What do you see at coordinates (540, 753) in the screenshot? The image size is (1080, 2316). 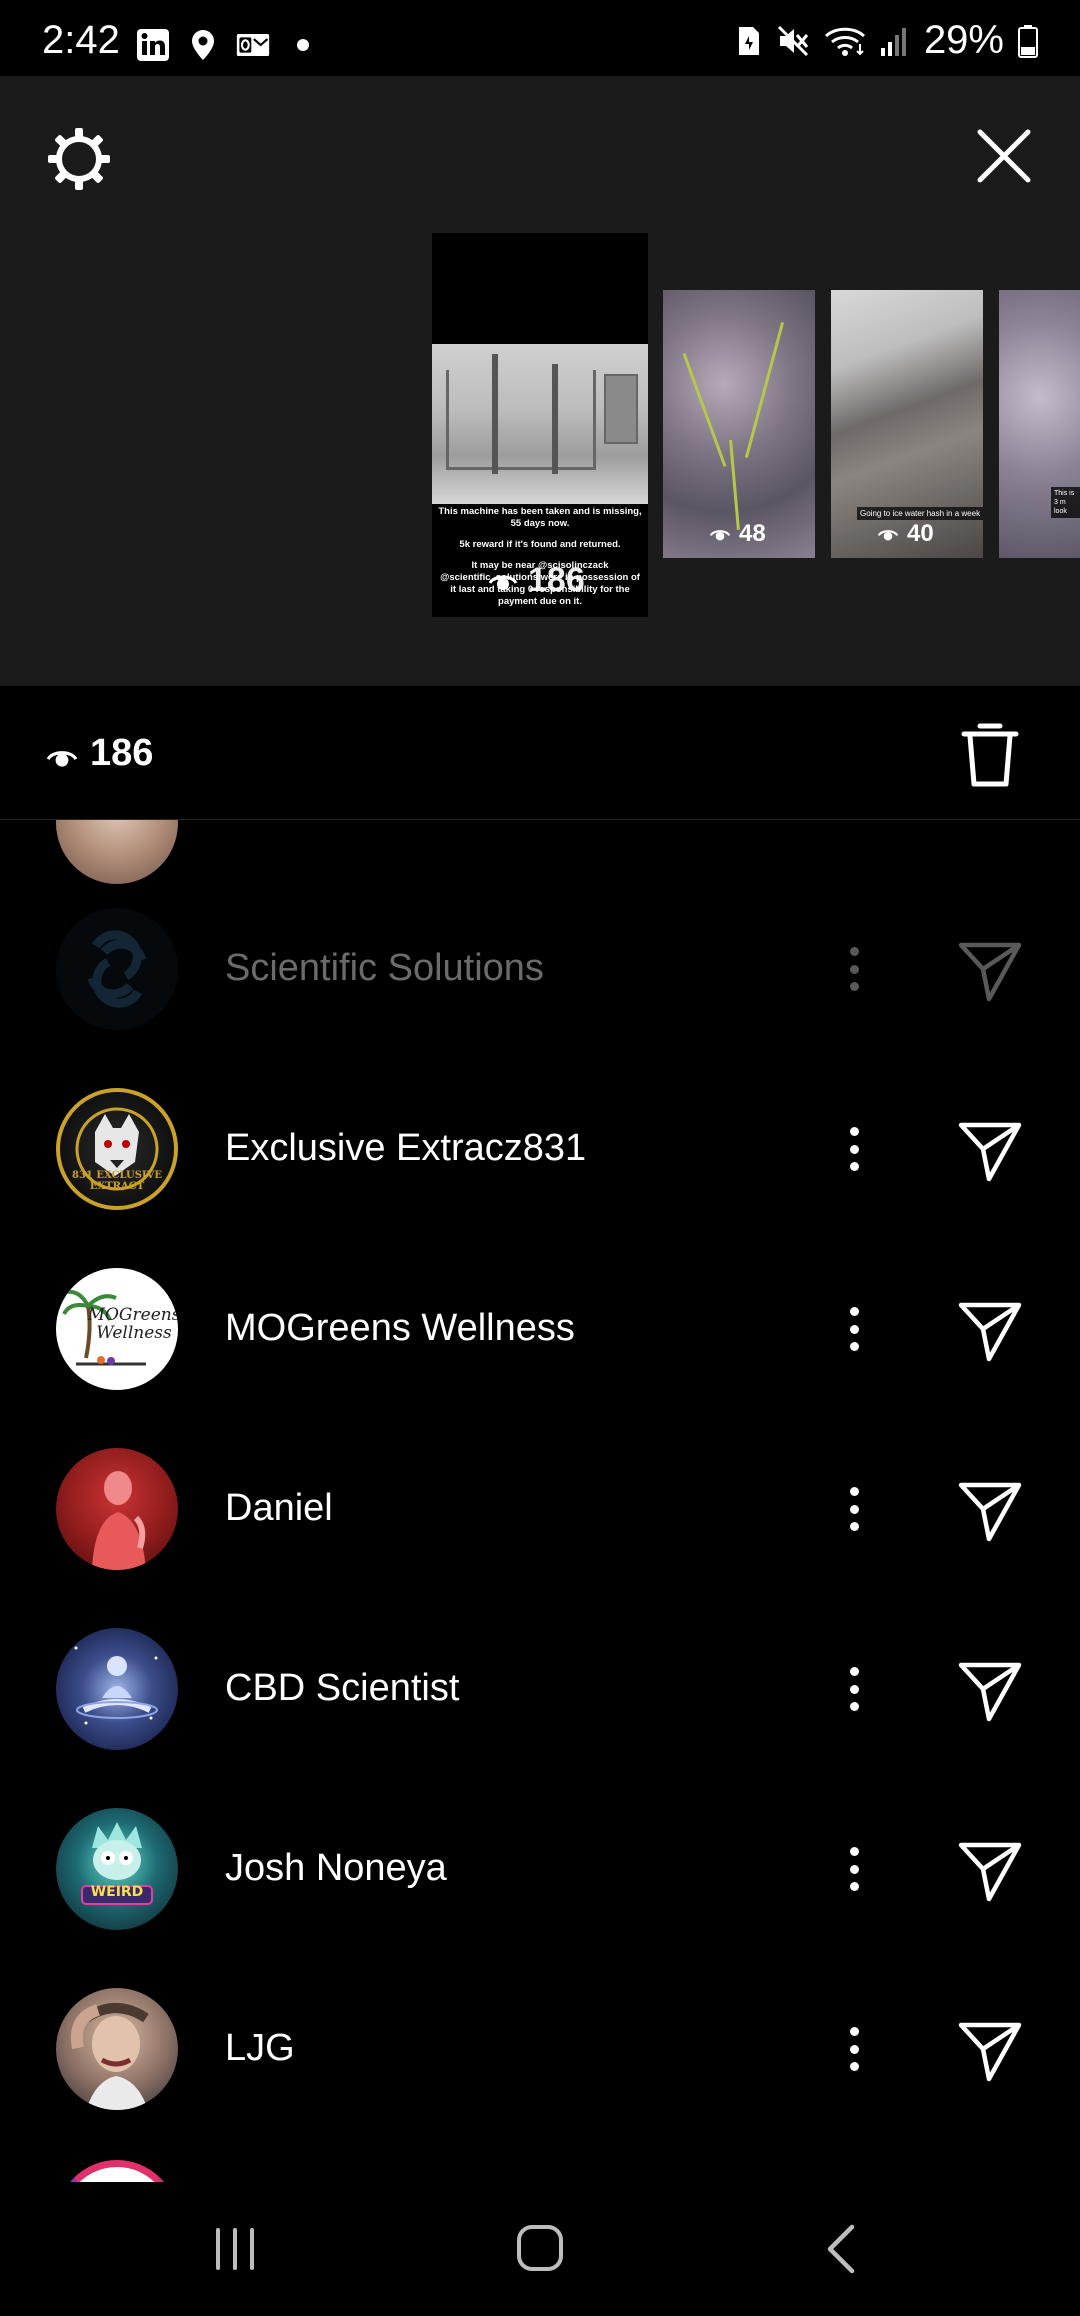 I see `views-bar: 186` at bounding box center [540, 753].